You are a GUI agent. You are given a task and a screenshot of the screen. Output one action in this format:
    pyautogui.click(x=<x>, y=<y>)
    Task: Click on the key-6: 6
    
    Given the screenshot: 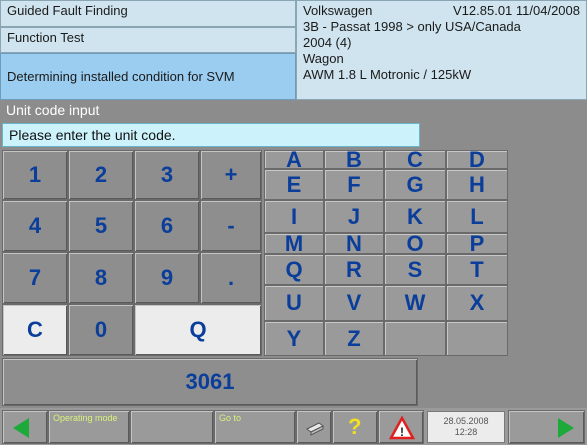 What is the action you would take?
    pyautogui.click(x=167, y=226)
    